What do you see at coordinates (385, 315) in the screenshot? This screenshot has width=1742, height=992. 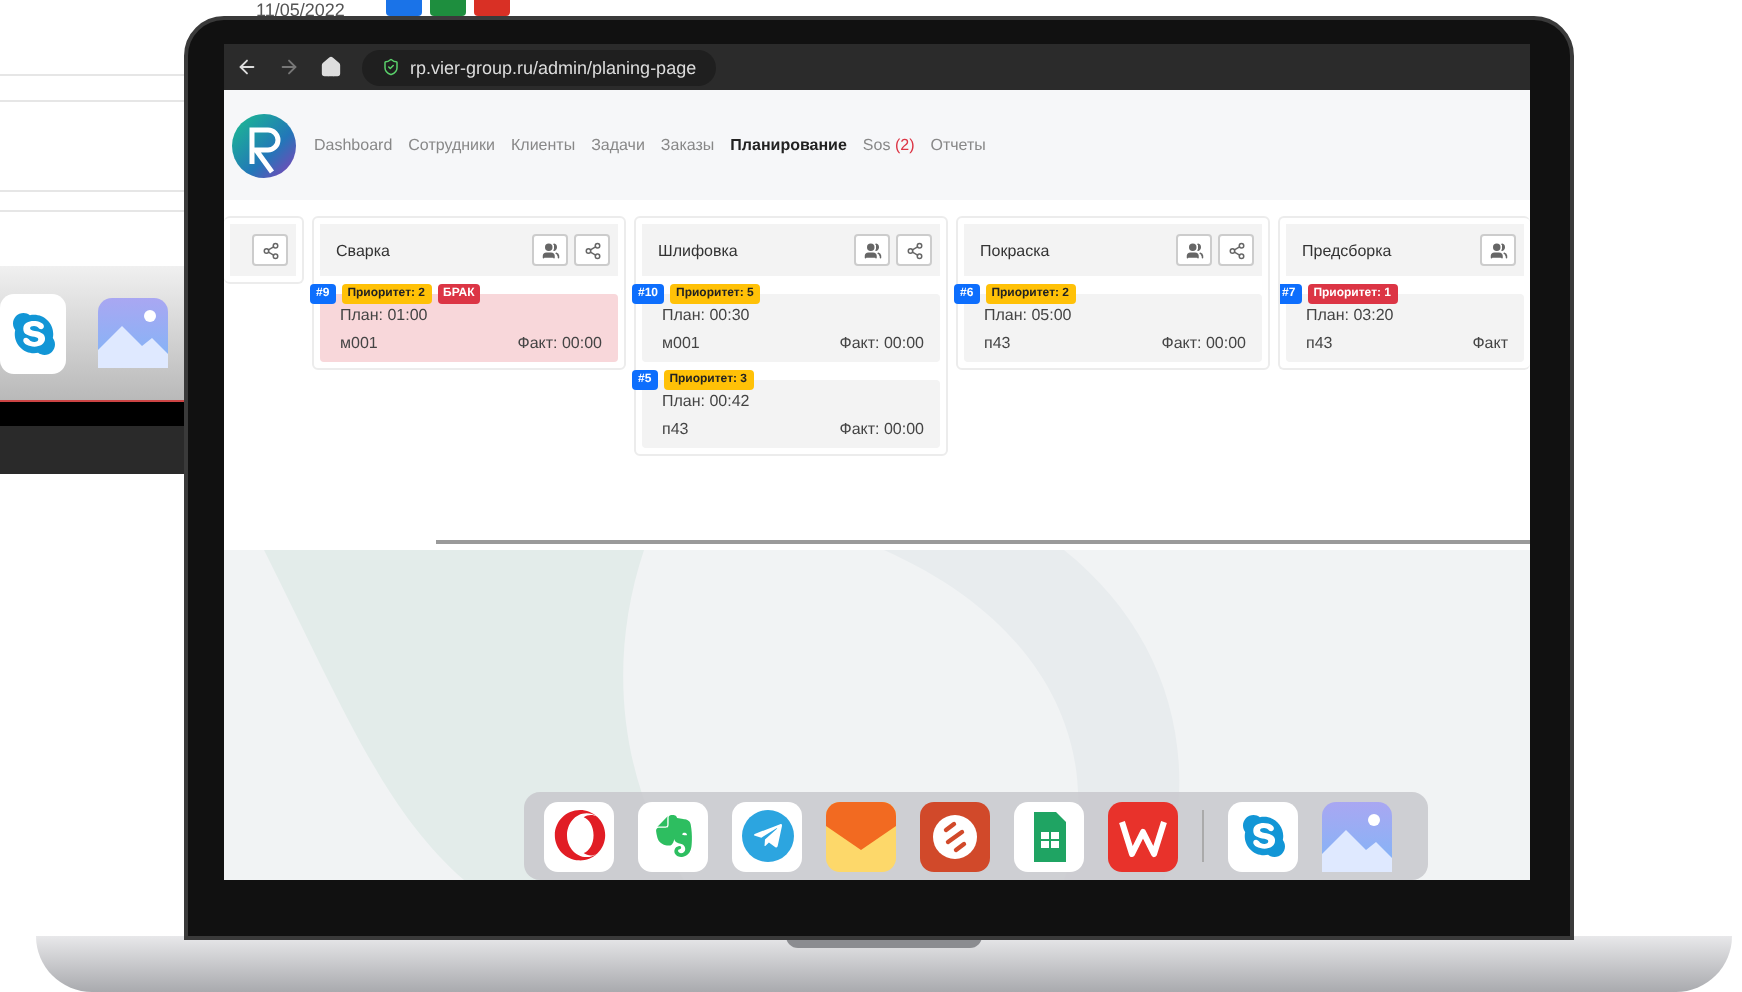 I see `plan-time: План: 01:00` at bounding box center [385, 315].